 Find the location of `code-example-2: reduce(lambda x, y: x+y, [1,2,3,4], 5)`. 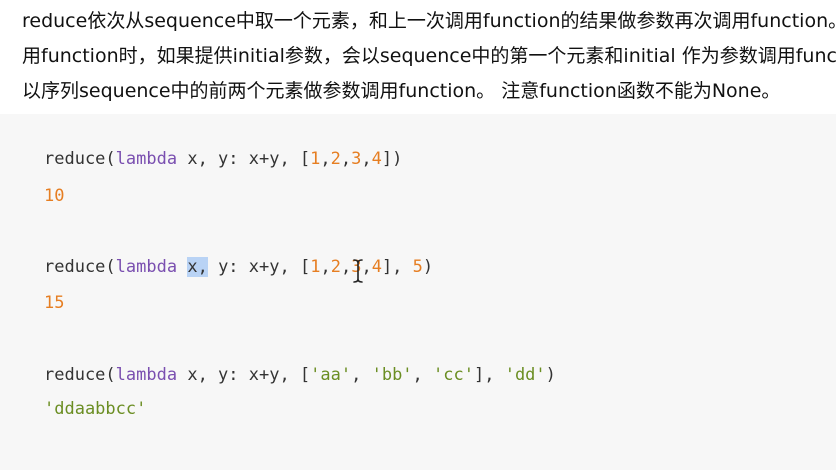

code-example-2: reduce(lambda x, y: x+y, [1,2,3,4], 5) is located at coordinates (238, 267).